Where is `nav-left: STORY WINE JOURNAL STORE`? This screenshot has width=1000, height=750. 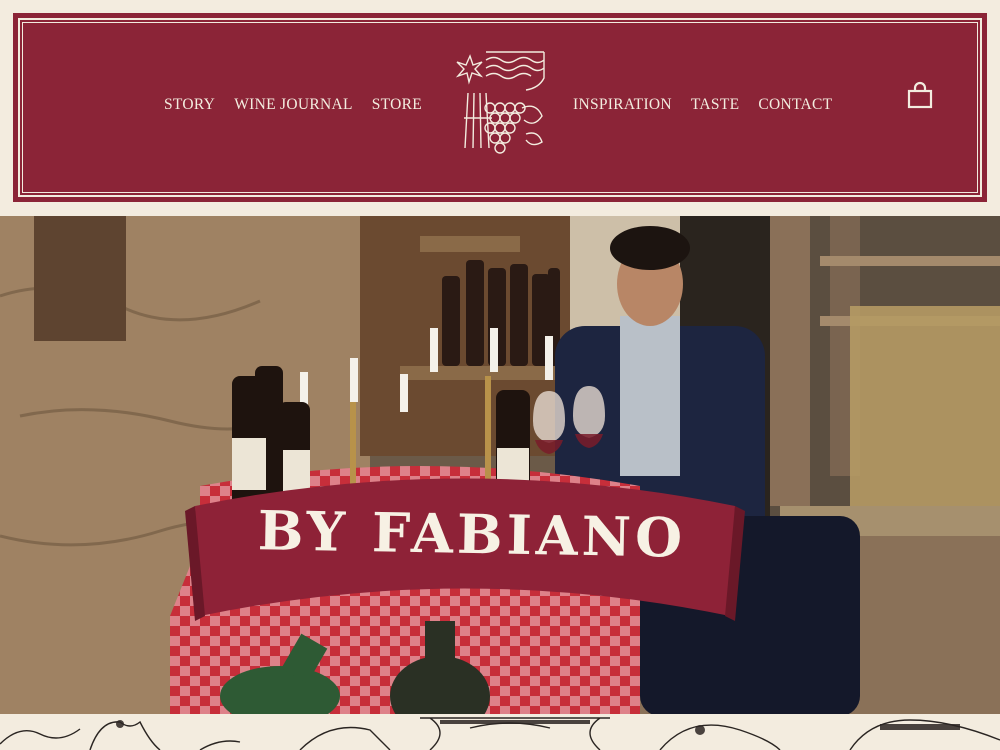 nav-left: STORY WINE JOURNAL STORE is located at coordinates (302, 105).